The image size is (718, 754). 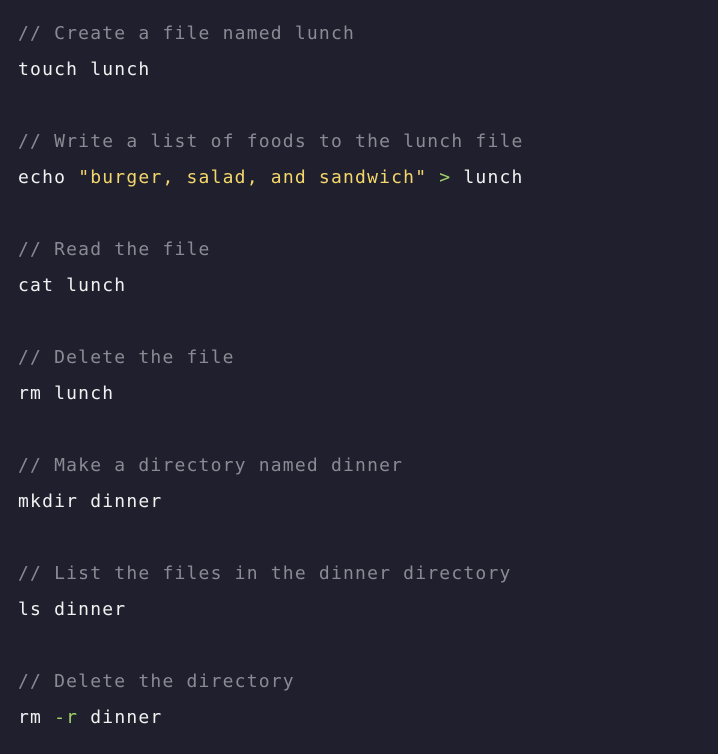 What do you see at coordinates (187, 33) in the screenshot?
I see `code-comment: // Create a file named lunch` at bounding box center [187, 33].